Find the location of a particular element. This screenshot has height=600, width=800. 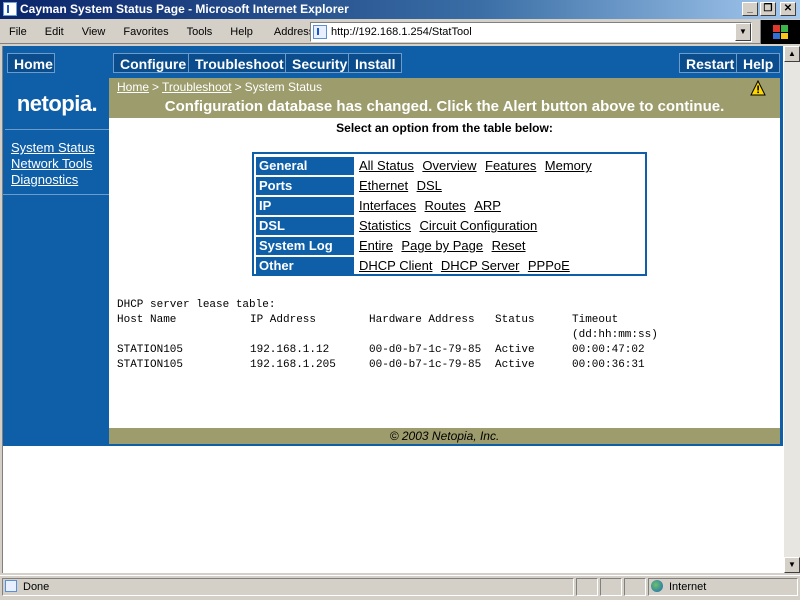

instruction-text: Select an option from the table below: is located at coordinates (444, 128).